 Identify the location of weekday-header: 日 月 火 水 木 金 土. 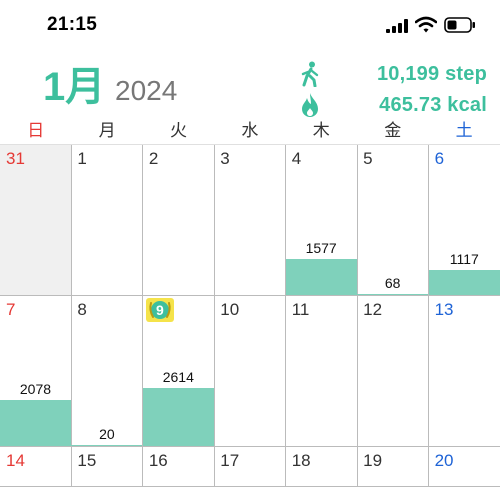
(250, 132).